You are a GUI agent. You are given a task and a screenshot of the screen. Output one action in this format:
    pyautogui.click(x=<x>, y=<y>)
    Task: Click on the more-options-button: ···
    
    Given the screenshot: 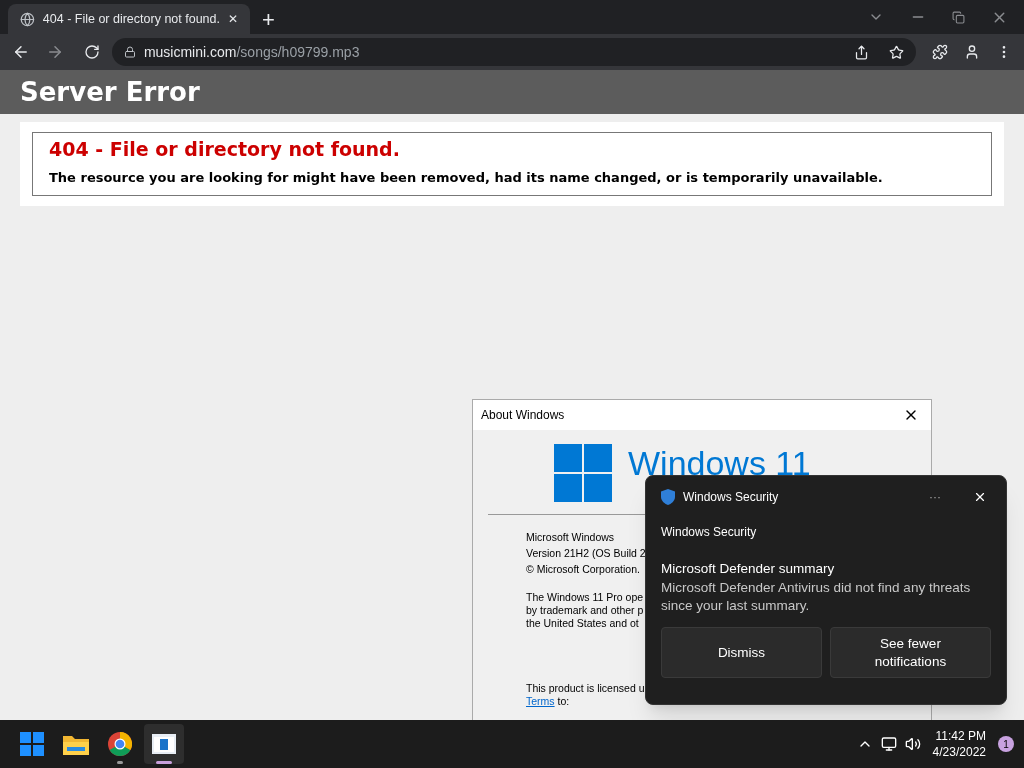 What is the action you would take?
    pyautogui.click(x=935, y=497)
    